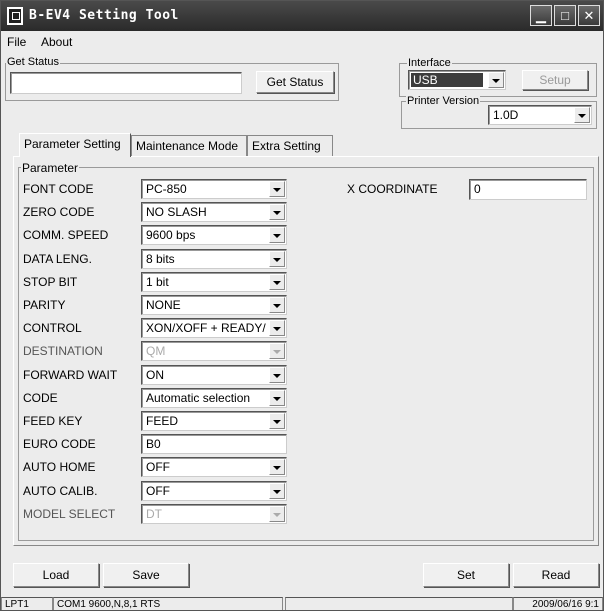 The width and height of the screenshot is (604, 611). I want to click on stop-bit-select: 1 bit, so click(214, 282).